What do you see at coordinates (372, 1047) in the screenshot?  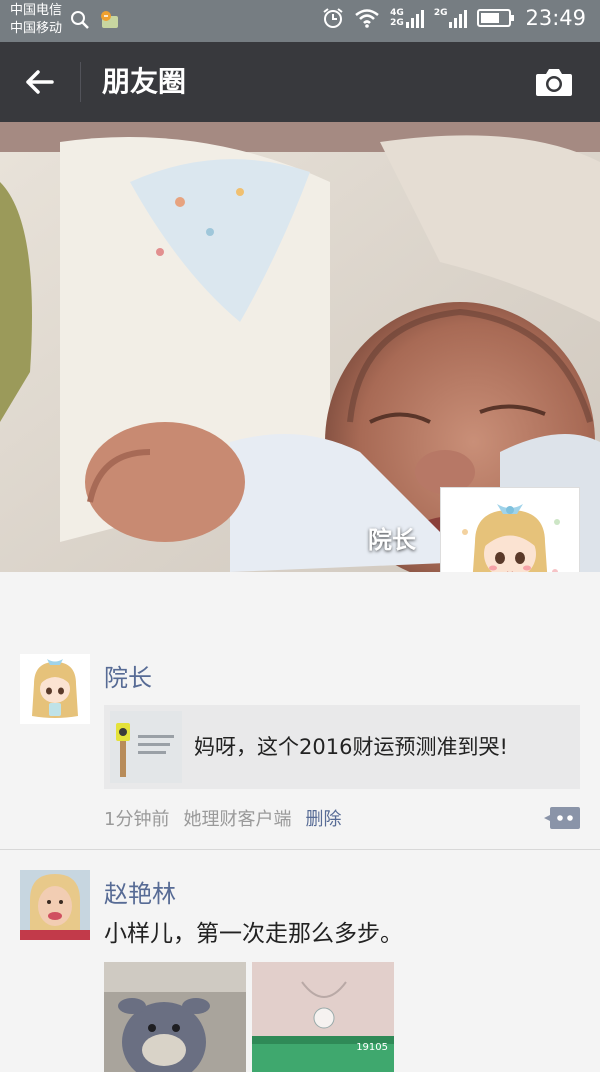 I see `step-count-label: 19105` at bounding box center [372, 1047].